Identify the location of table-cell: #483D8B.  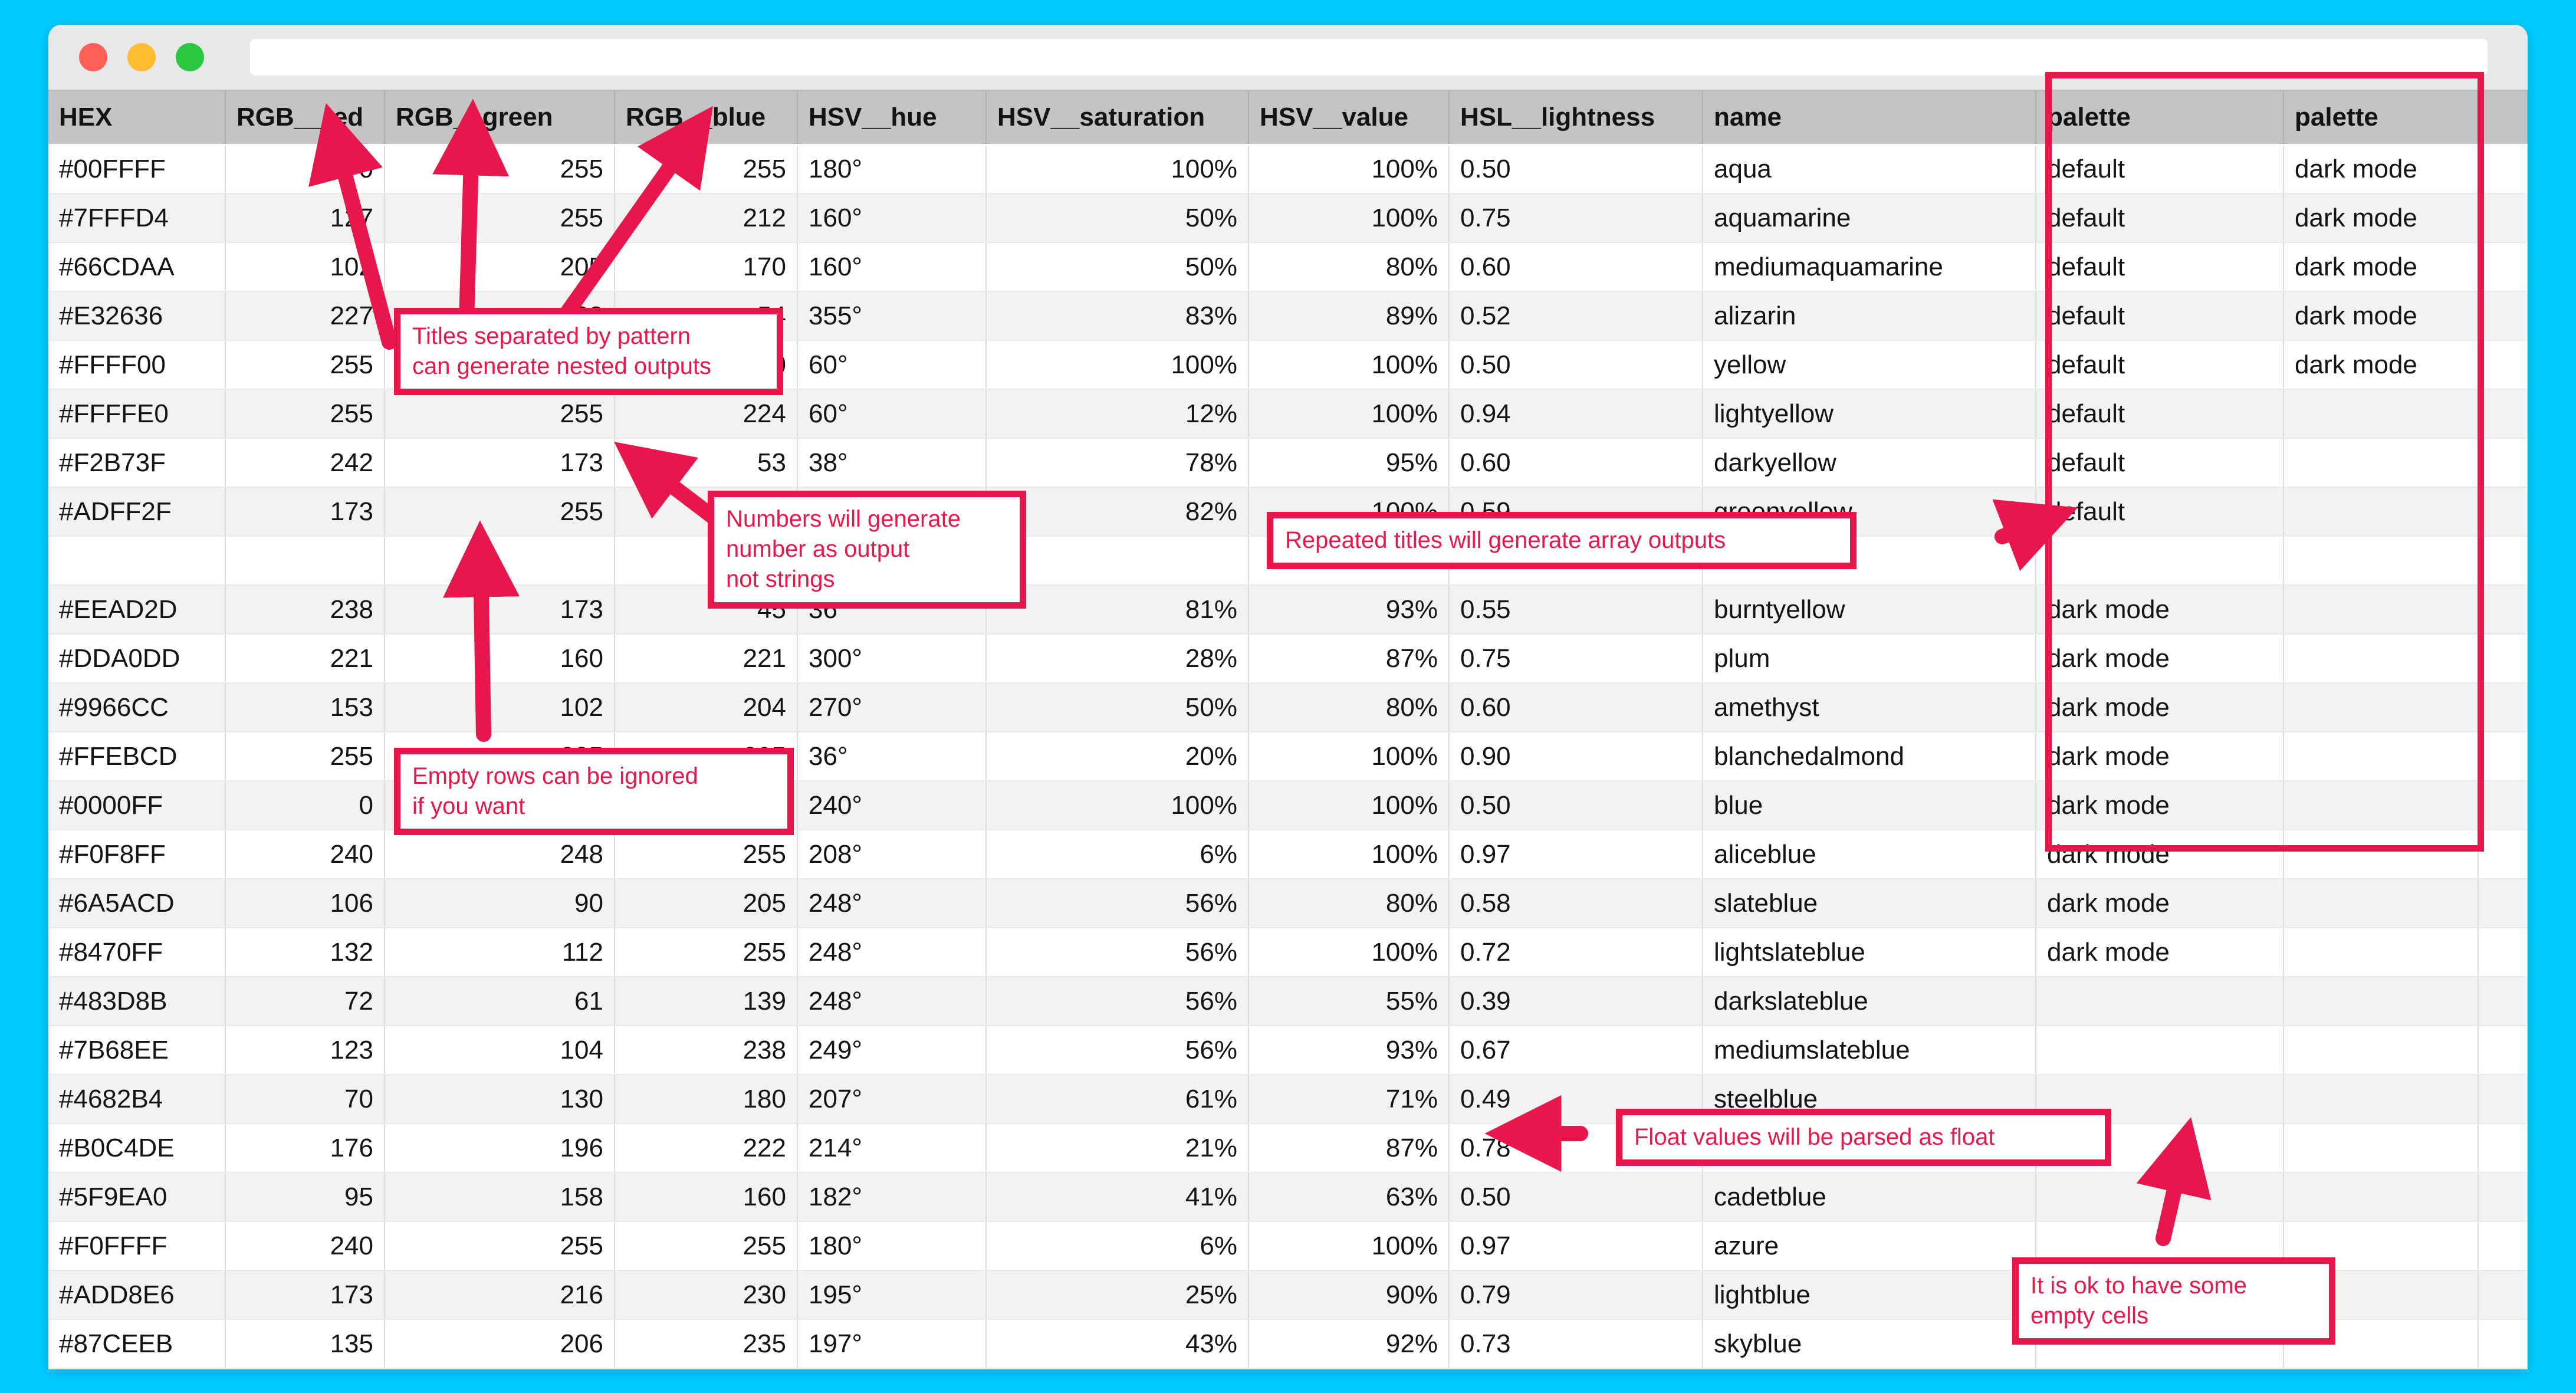
(137, 1001).